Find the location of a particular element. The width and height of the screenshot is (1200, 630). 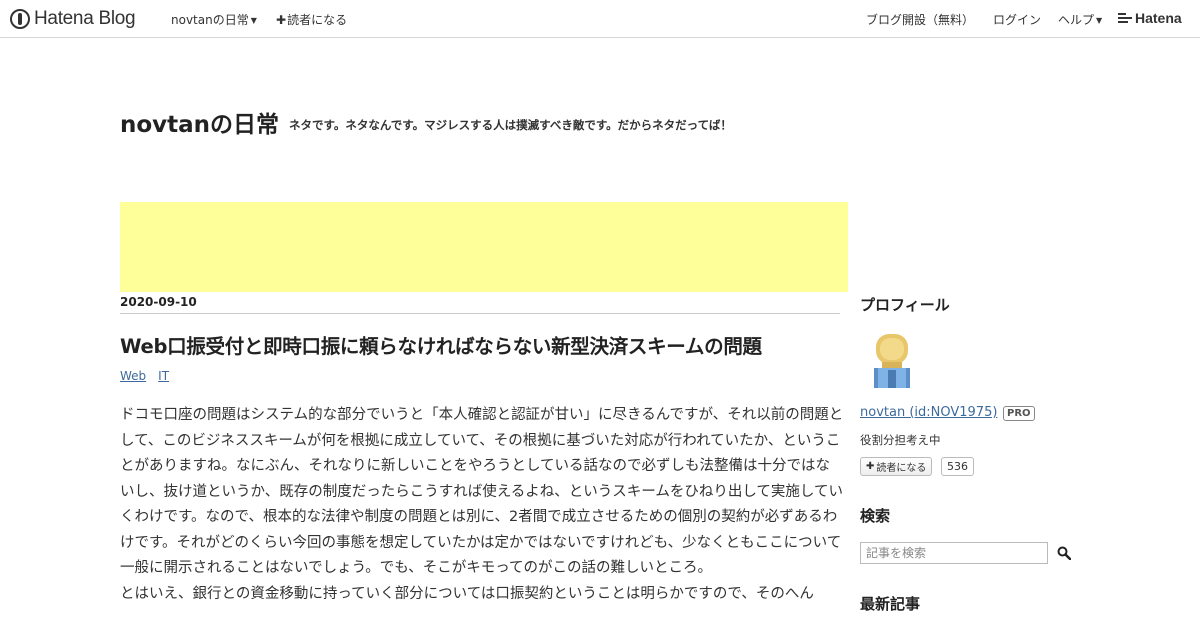

profile-heading: プロフィール is located at coordinates (905, 305).